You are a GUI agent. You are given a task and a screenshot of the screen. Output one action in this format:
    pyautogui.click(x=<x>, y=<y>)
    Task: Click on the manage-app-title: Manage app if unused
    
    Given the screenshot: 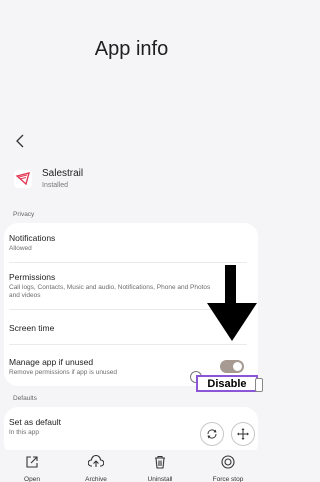 What is the action you would take?
    pyautogui.click(x=51, y=362)
    